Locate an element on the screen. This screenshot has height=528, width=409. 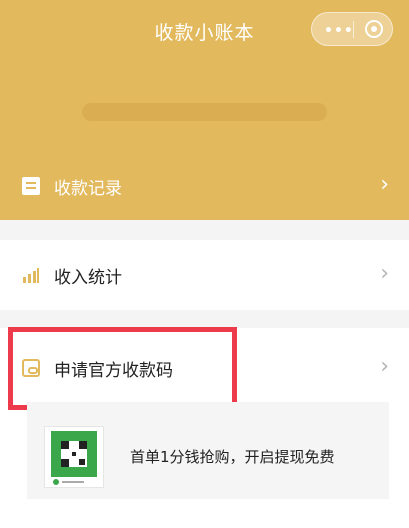
target-close-icon is located at coordinates (374, 29).